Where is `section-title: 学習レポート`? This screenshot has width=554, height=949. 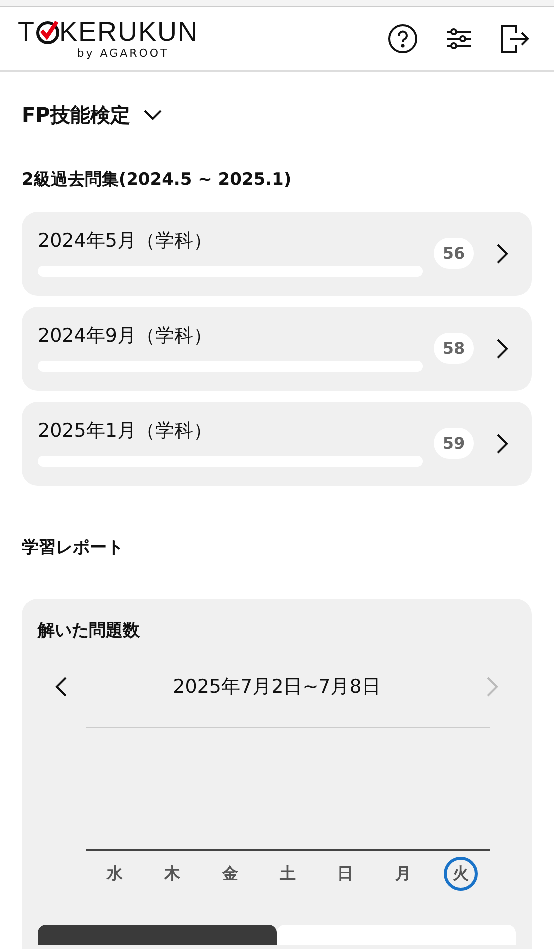
section-title: 学習レポート is located at coordinates (73, 548).